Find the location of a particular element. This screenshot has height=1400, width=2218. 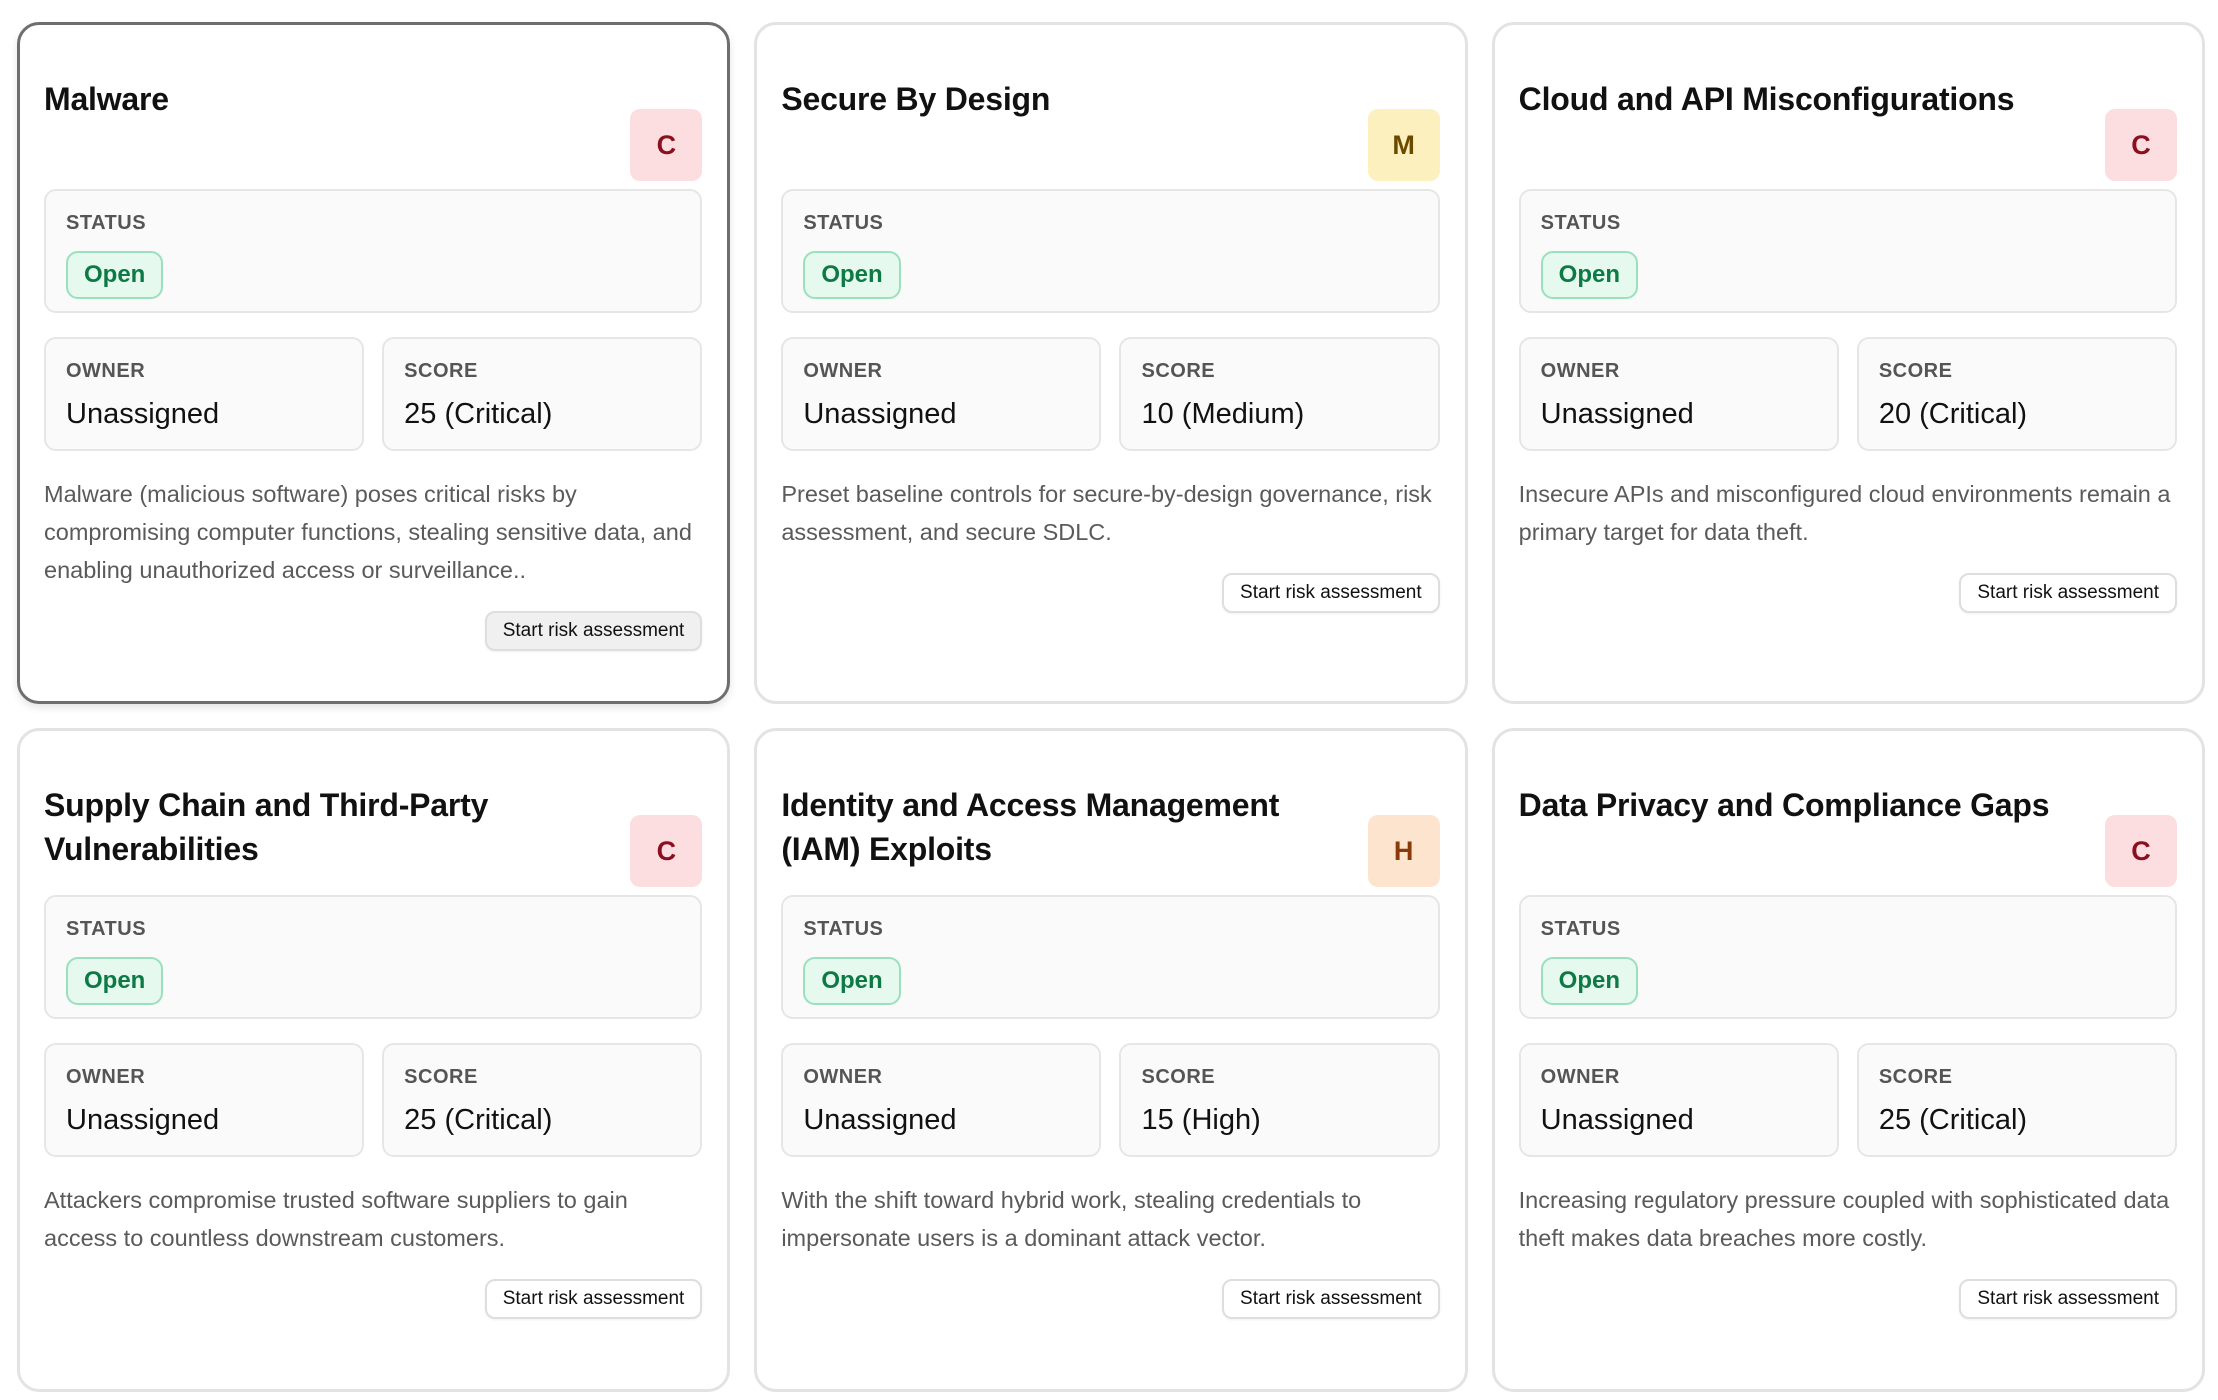

card-header: Secure By Design M is located at coordinates (1110, 129).